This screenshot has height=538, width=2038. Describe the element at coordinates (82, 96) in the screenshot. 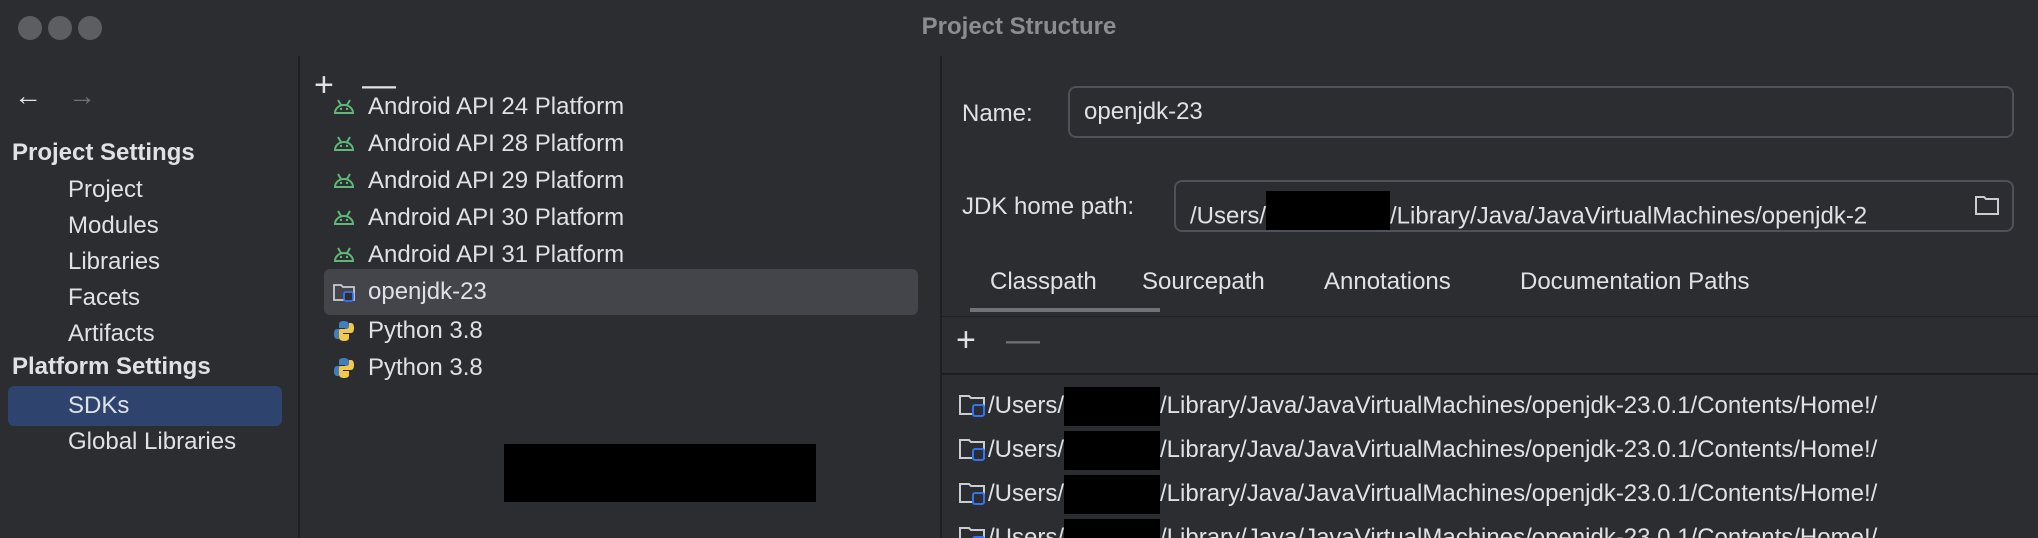

I see `arrow-right-icon: →` at that location.